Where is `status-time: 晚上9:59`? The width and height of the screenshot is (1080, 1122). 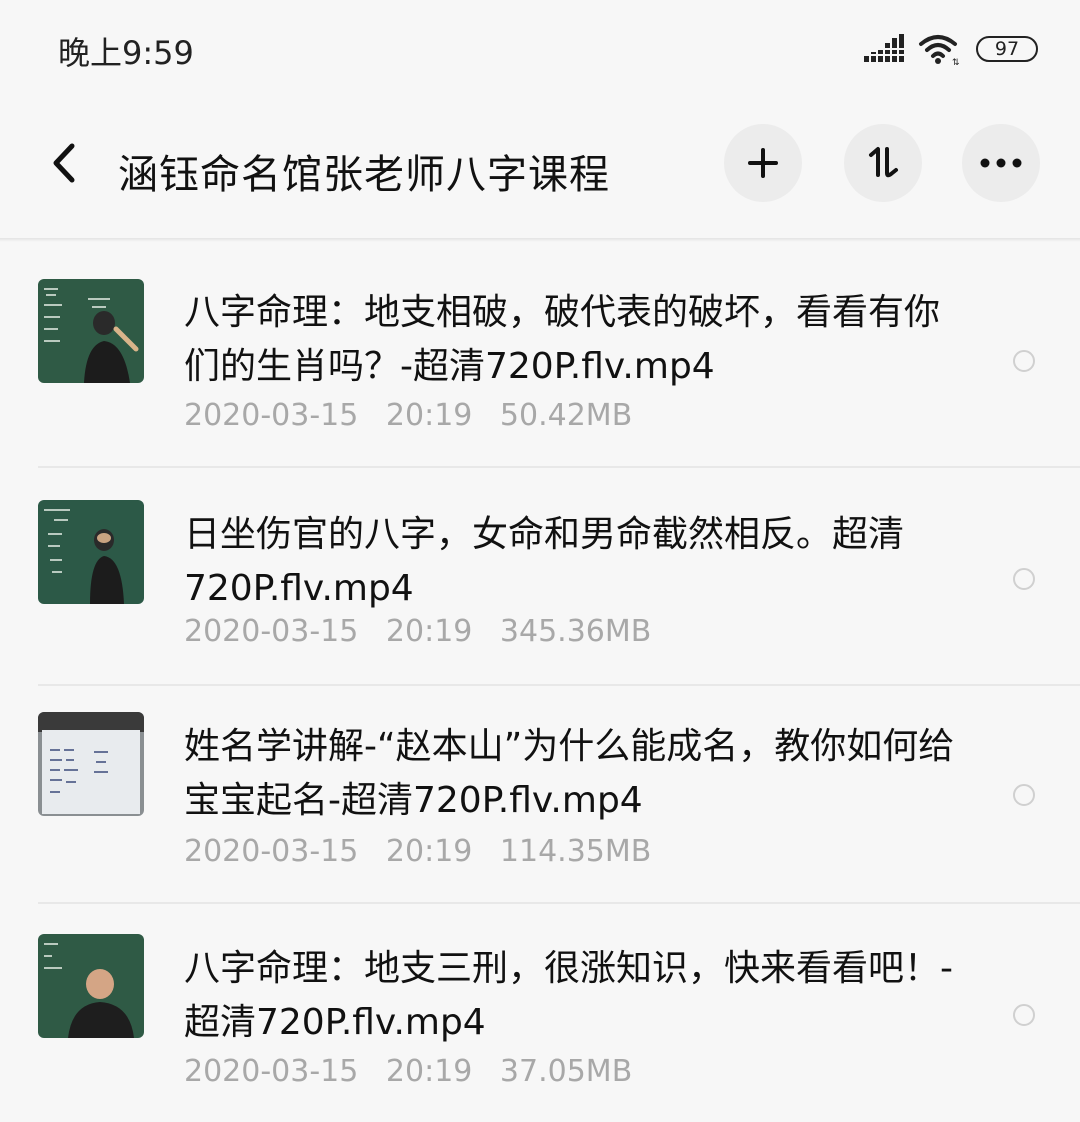
status-time: 晚上9:59 is located at coordinates (126, 53).